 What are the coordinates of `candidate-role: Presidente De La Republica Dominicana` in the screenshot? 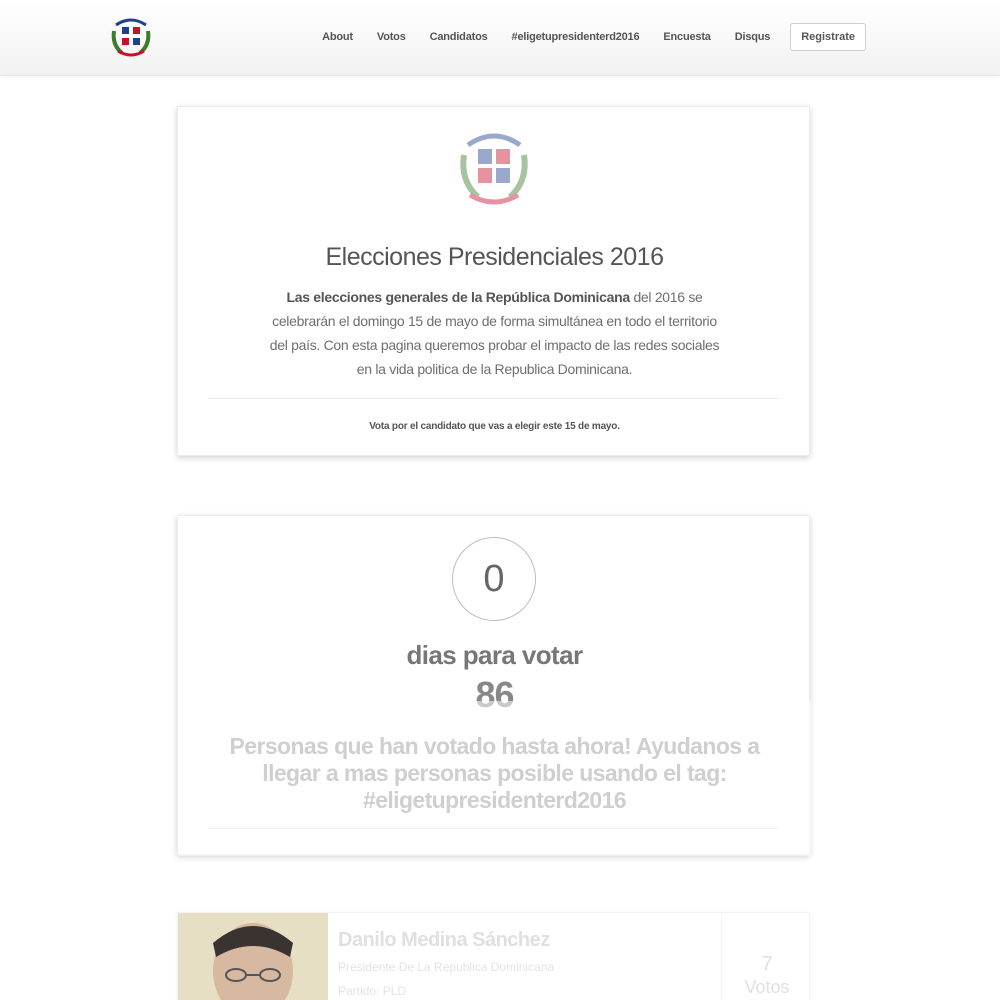 It's located at (446, 967).